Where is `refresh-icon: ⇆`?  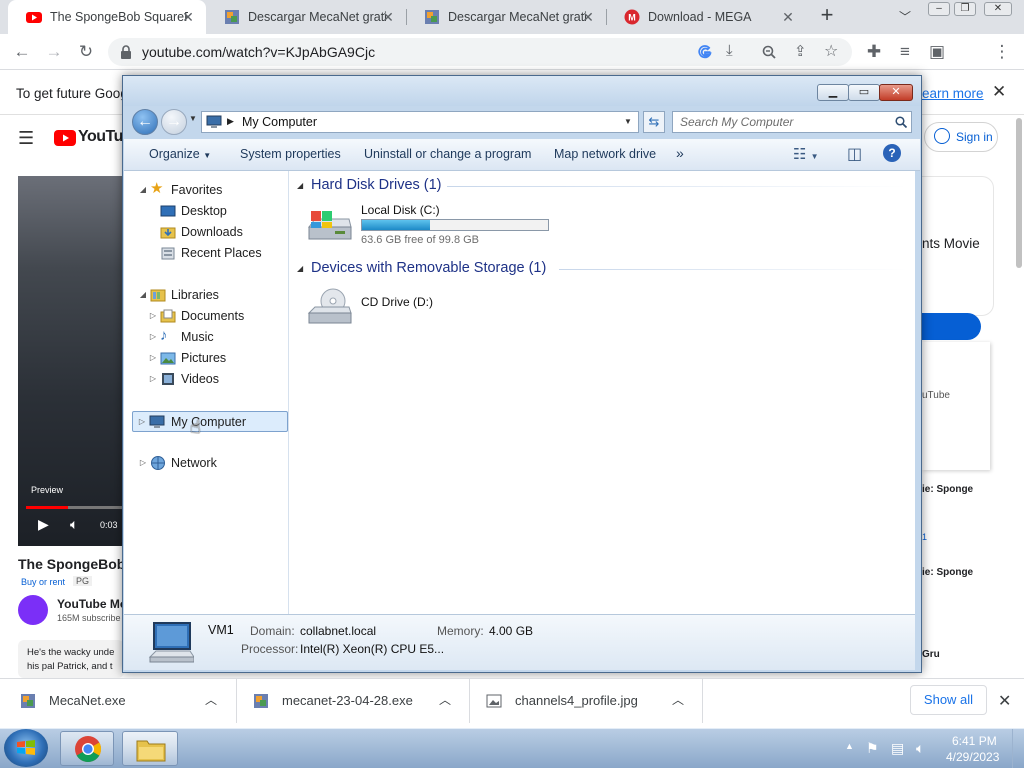 refresh-icon: ⇆ is located at coordinates (654, 122).